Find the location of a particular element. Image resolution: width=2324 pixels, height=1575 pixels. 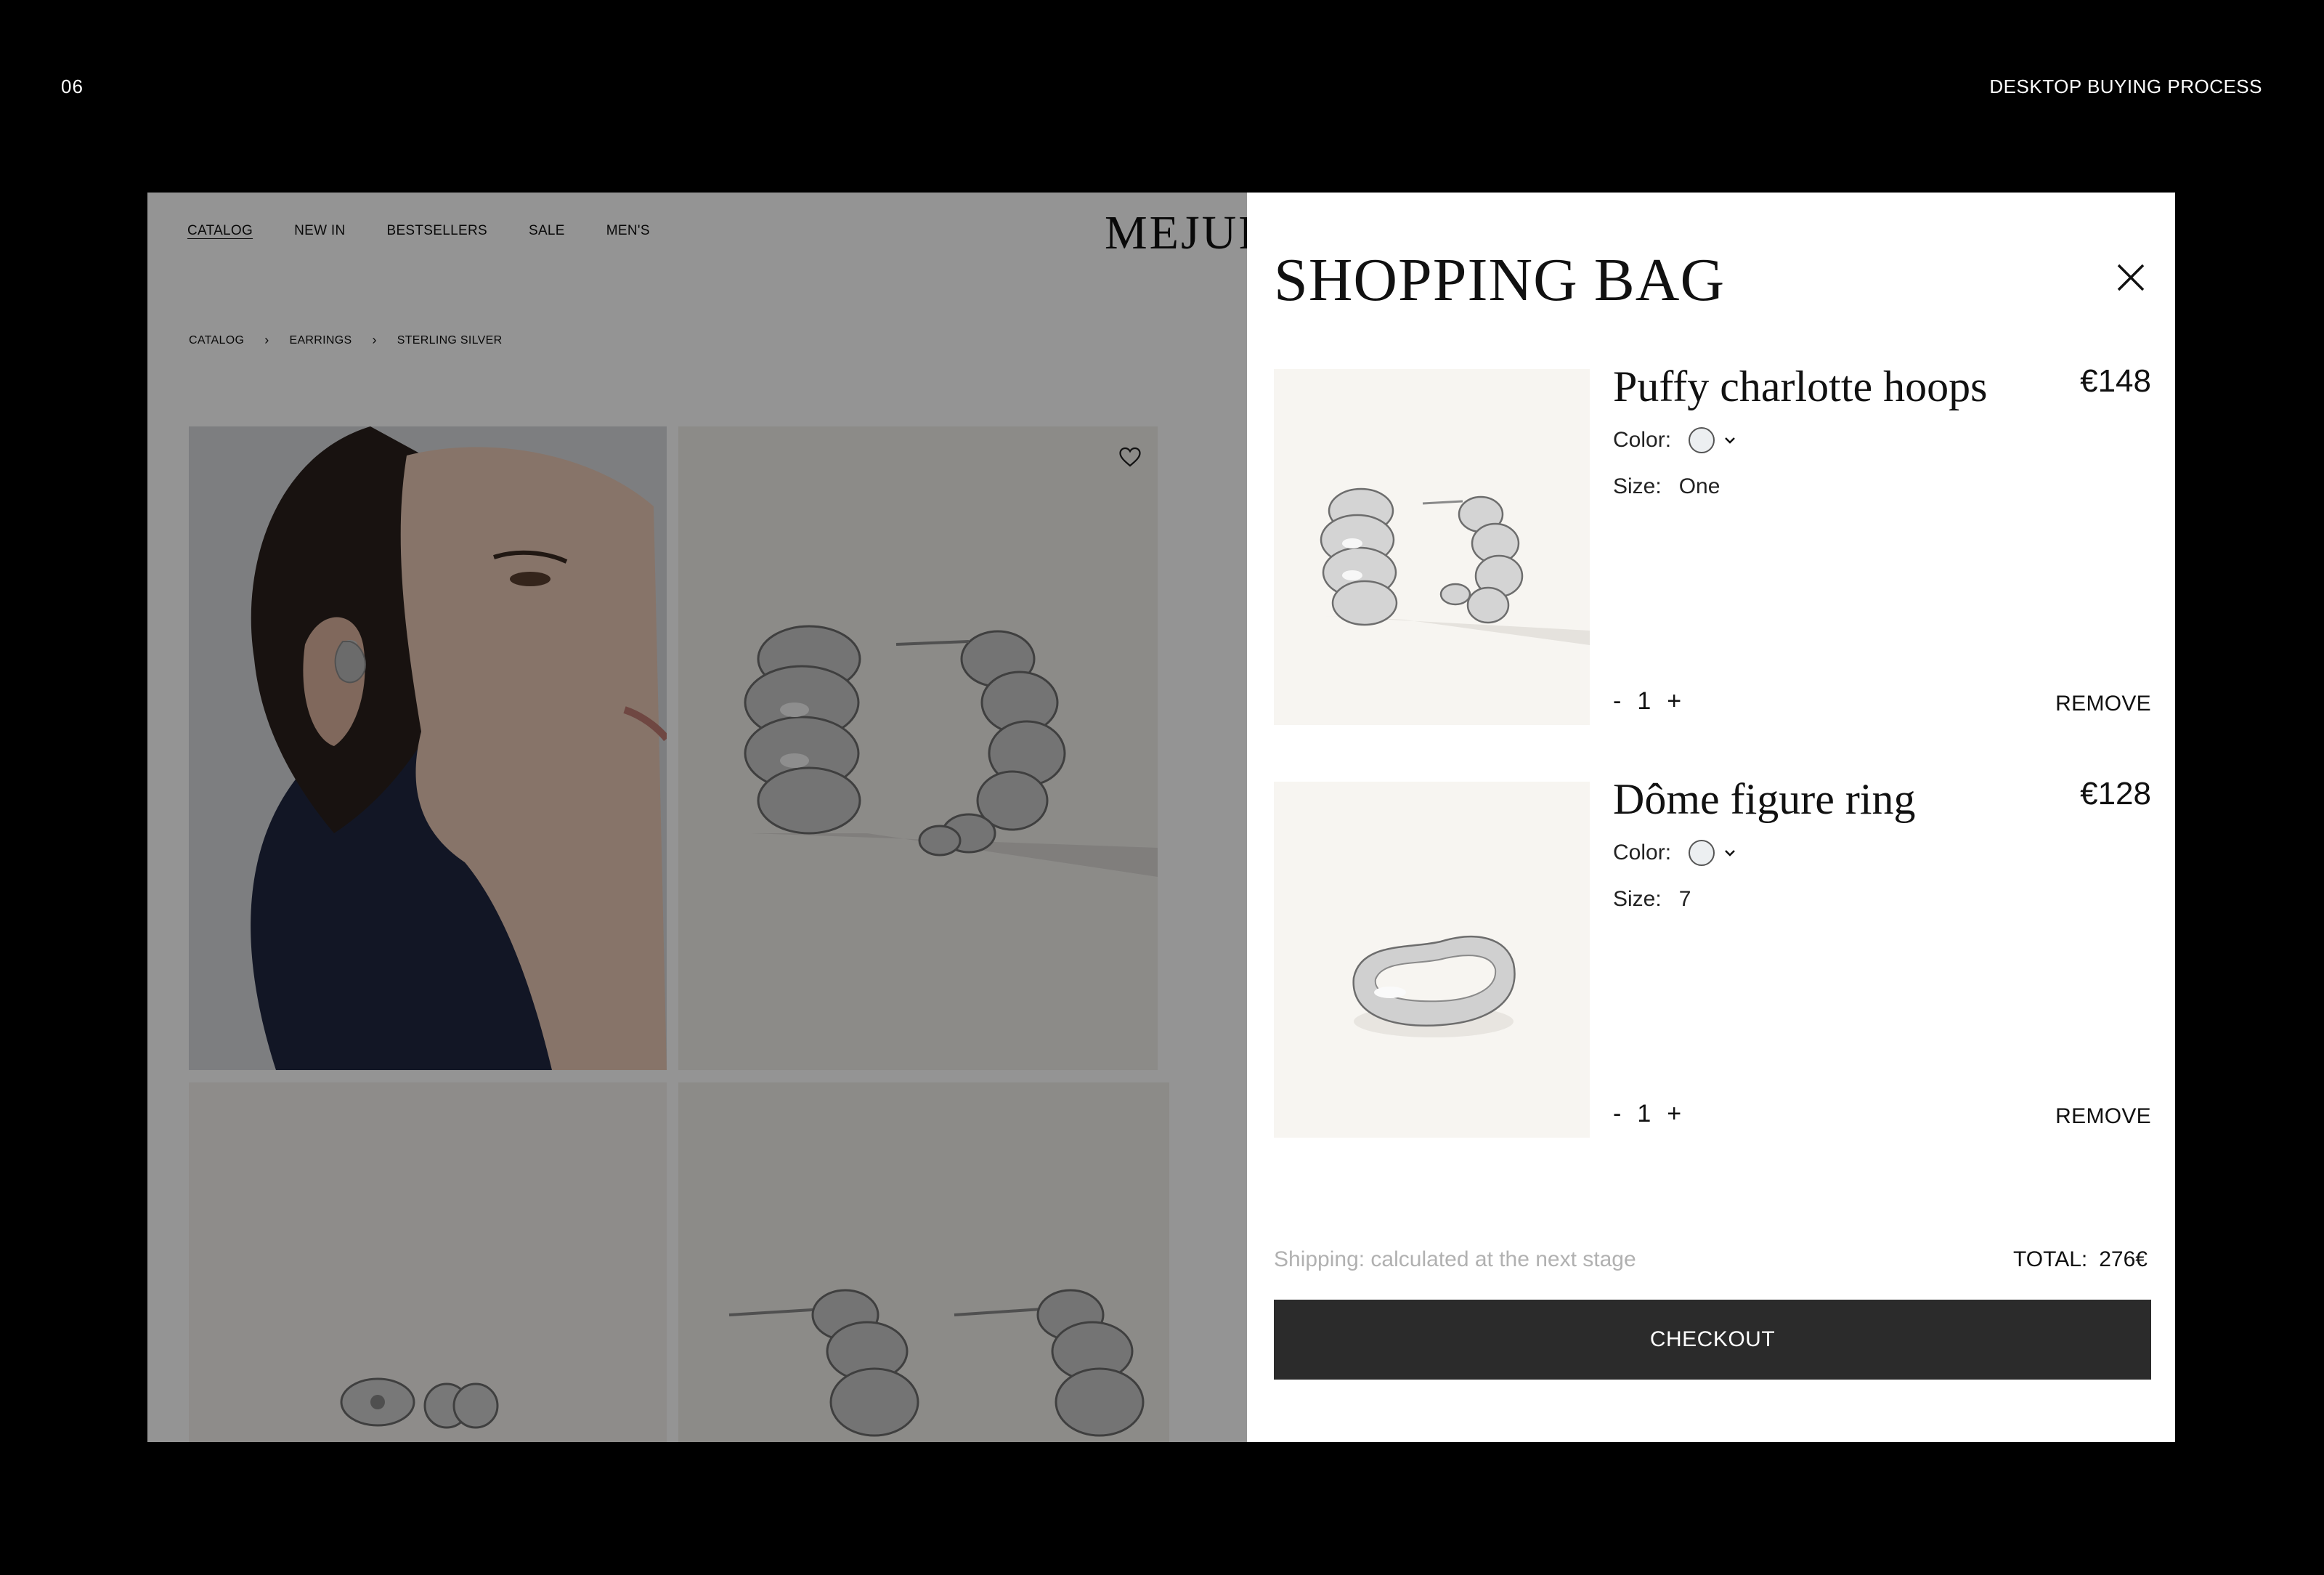

size-display: Size: 7 is located at coordinates (1652, 899).